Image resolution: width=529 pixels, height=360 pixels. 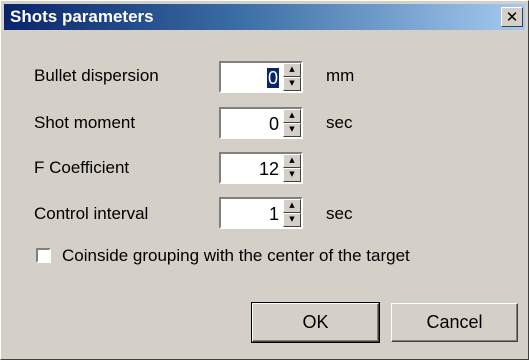 I want to click on coinside-grouping-checkbox, so click(x=43, y=255).